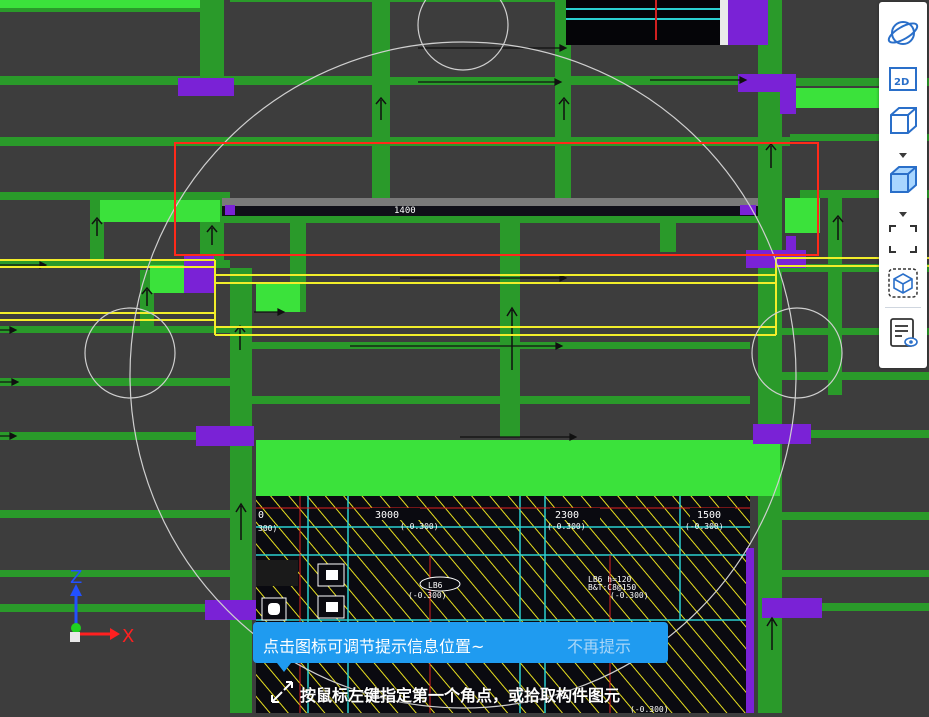  Describe the element at coordinates (649, 709) in the screenshot. I see `elev-f-label: (-0.300)` at that location.